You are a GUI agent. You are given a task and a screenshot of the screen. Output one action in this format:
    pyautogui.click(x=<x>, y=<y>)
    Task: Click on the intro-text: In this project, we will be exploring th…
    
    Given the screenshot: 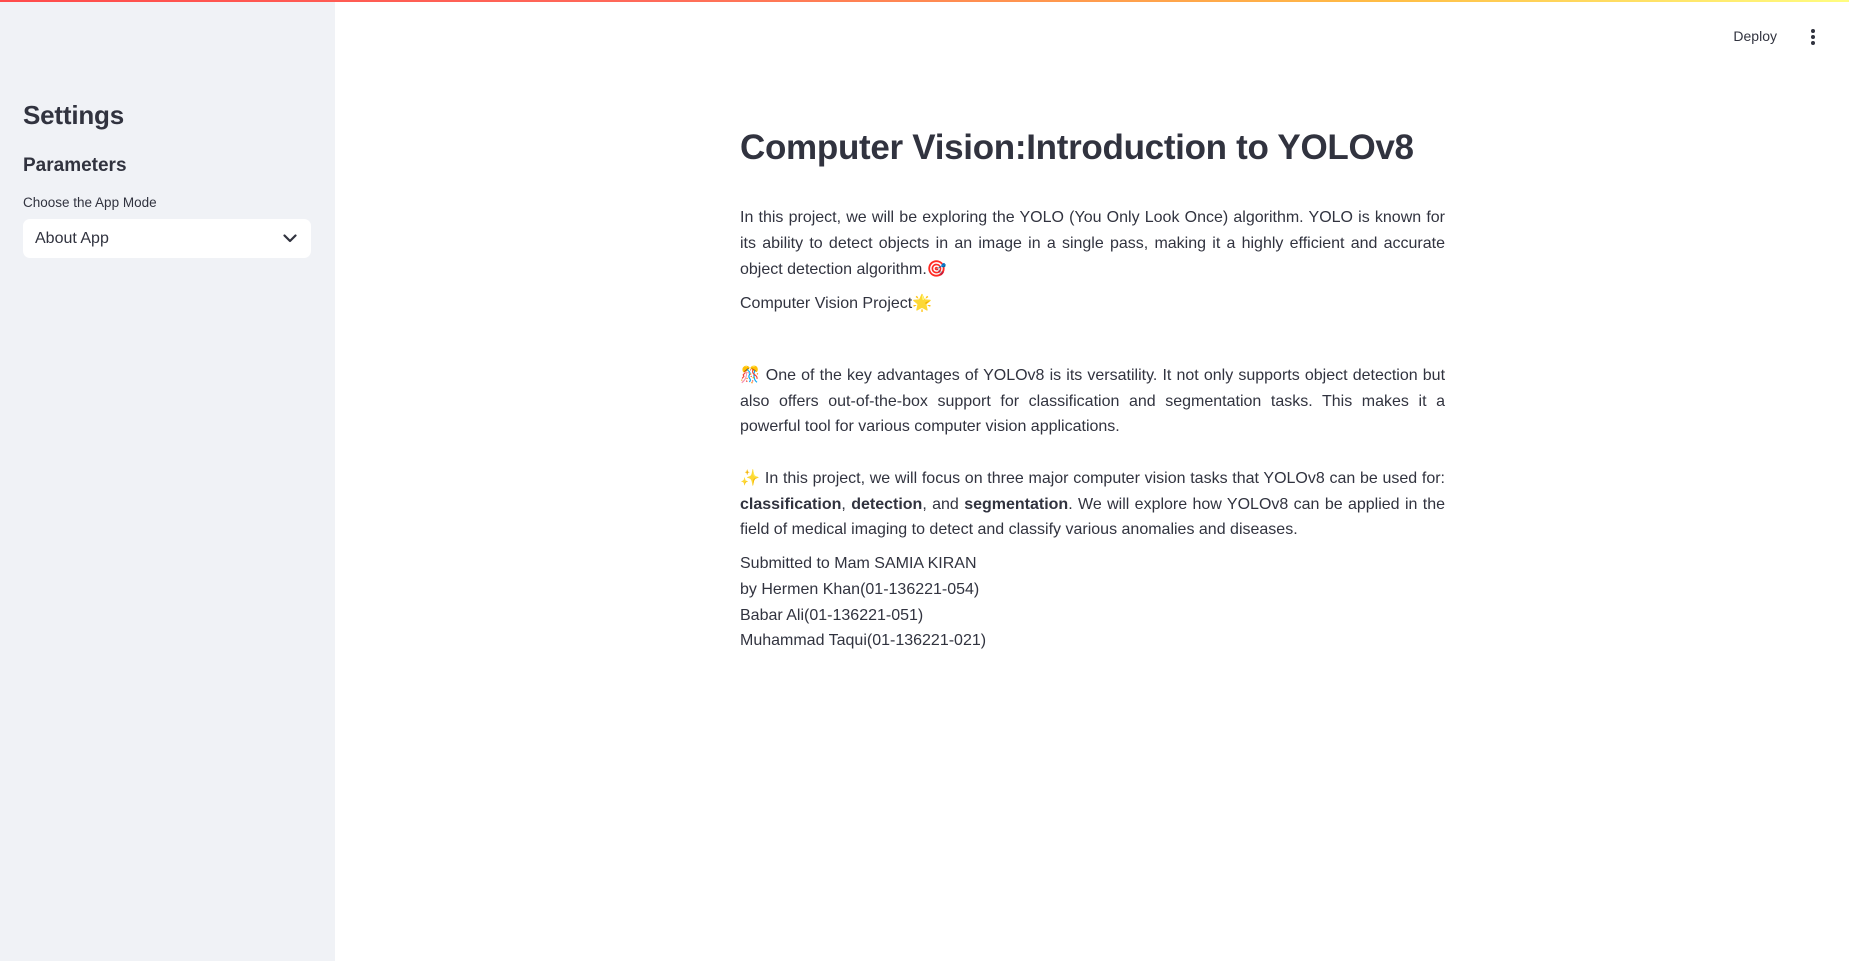 What is the action you would take?
    pyautogui.click(x=1092, y=243)
    